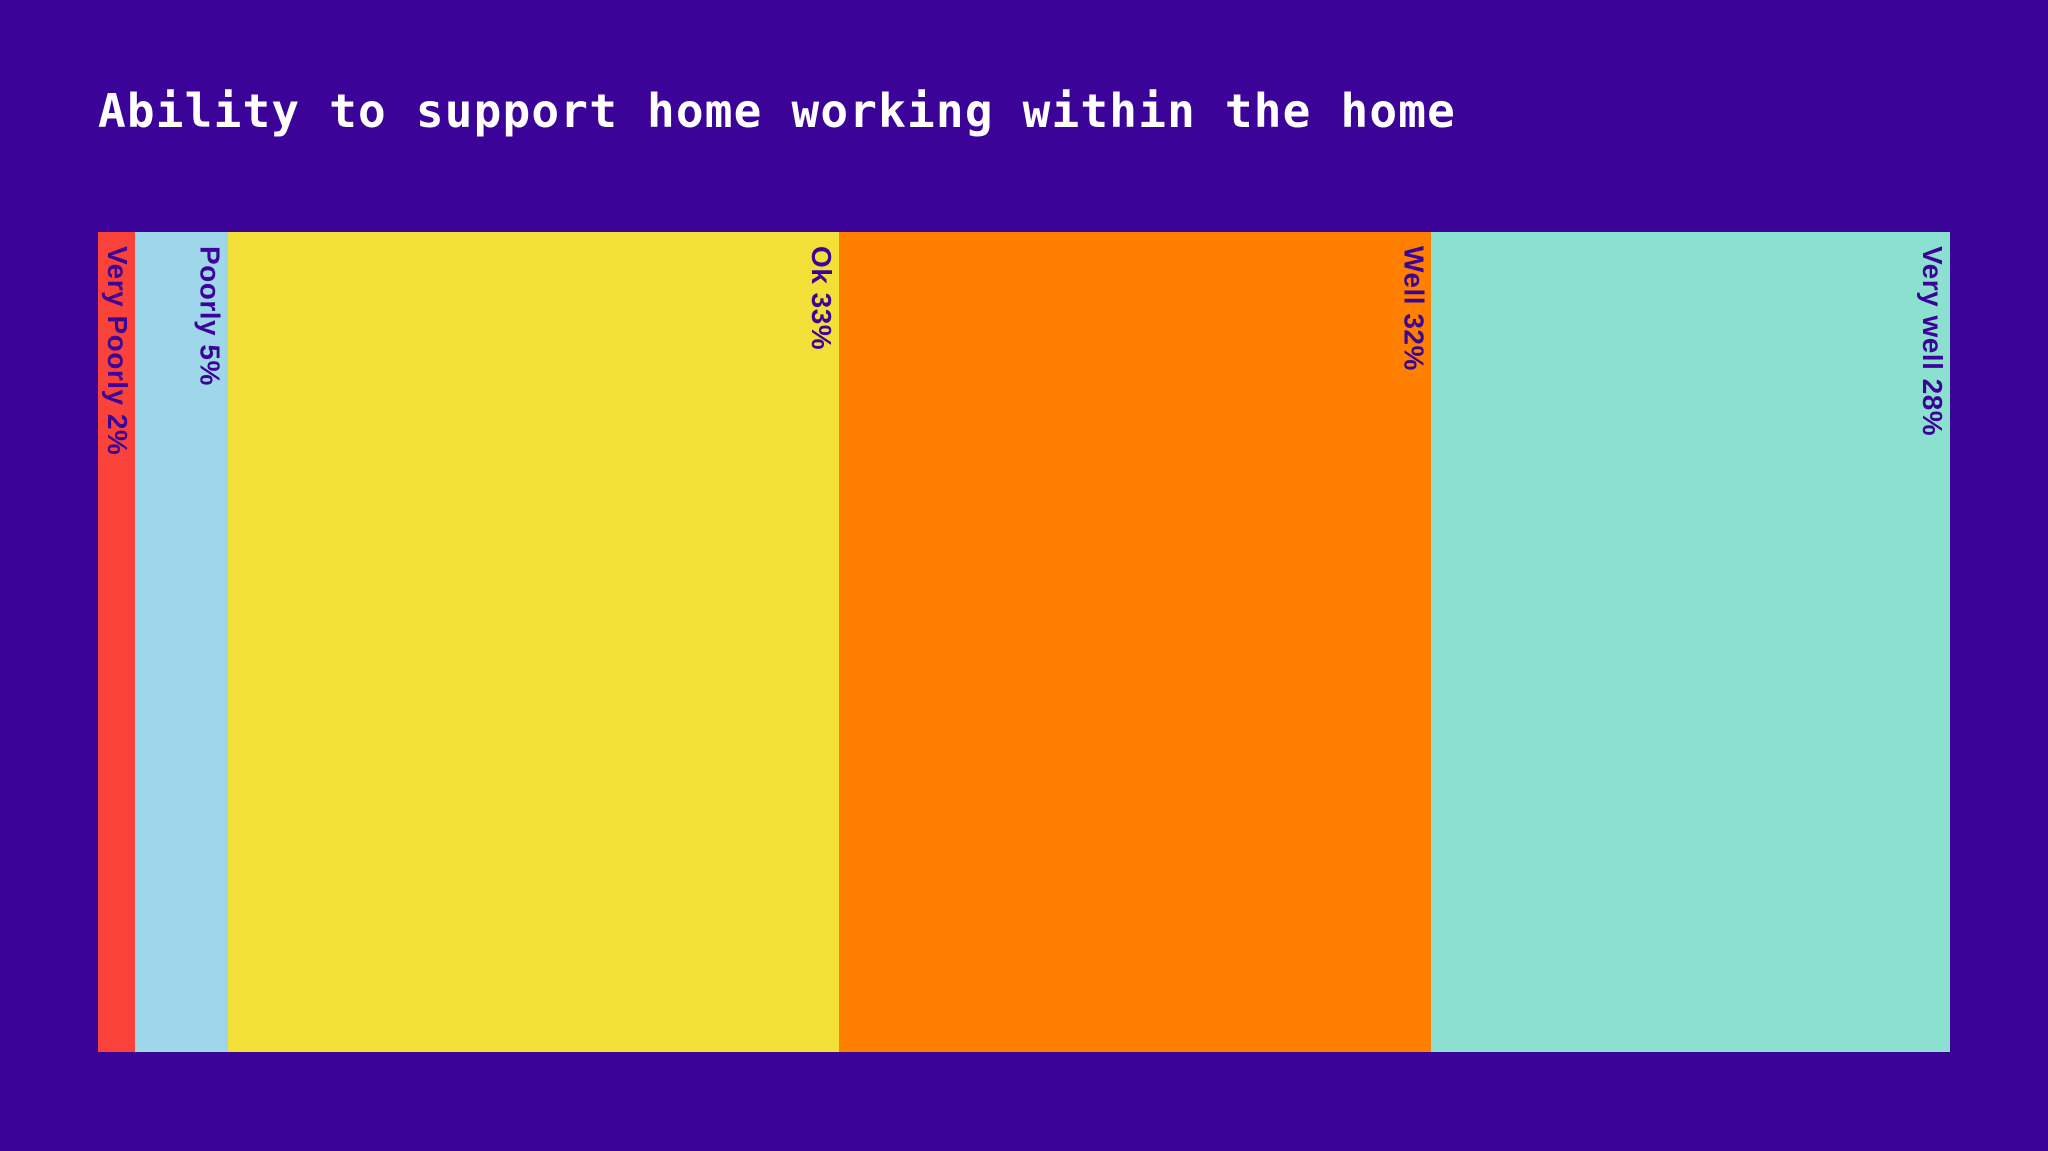 The height and width of the screenshot is (1151, 2048). Describe the element at coordinates (181, 642) in the screenshot. I see `bar-segment-poorly: Poorly 5%` at that location.